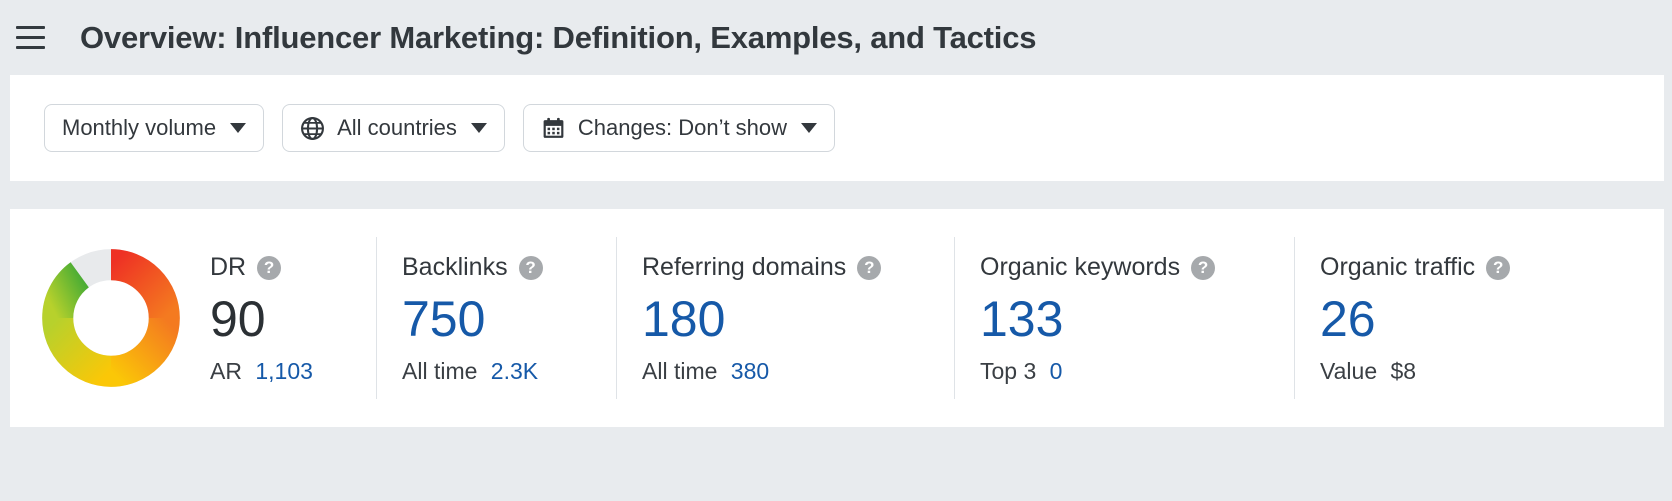 Image resolution: width=1672 pixels, height=501 pixels. I want to click on filter-changes-label: Changes: Don’t show, so click(682, 127).